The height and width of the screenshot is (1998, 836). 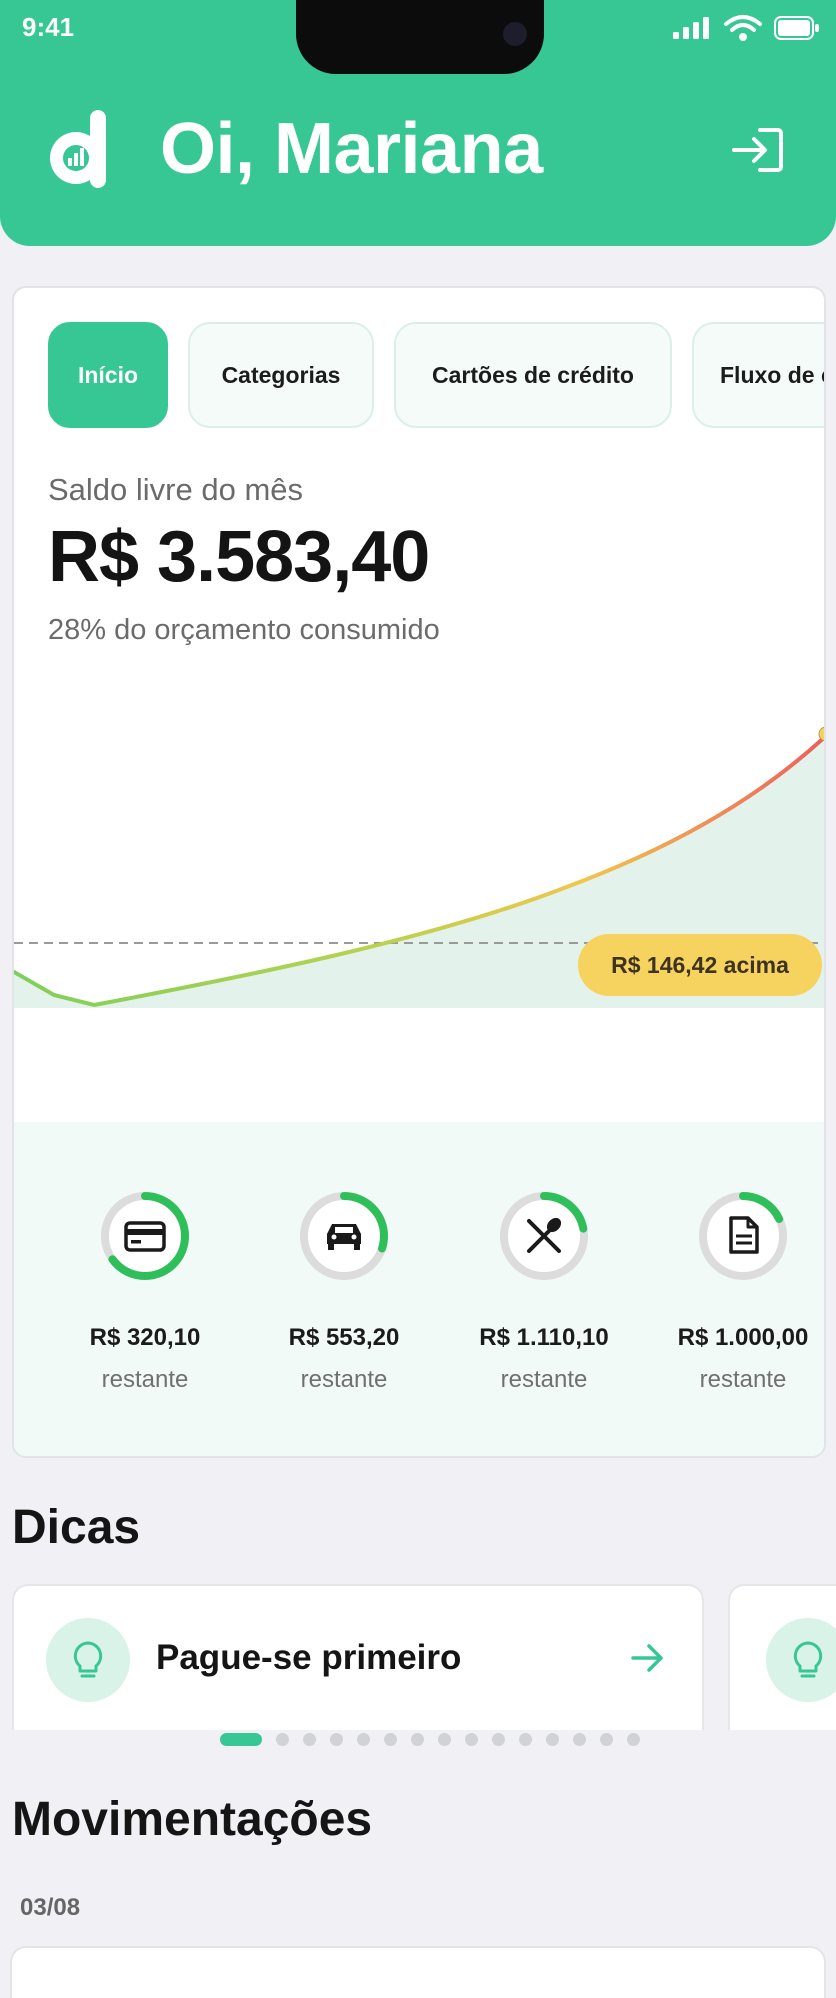 What do you see at coordinates (76, 1527) in the screenshot?
I see `tips-title: Dicas` at bounding box center [76, 1527].